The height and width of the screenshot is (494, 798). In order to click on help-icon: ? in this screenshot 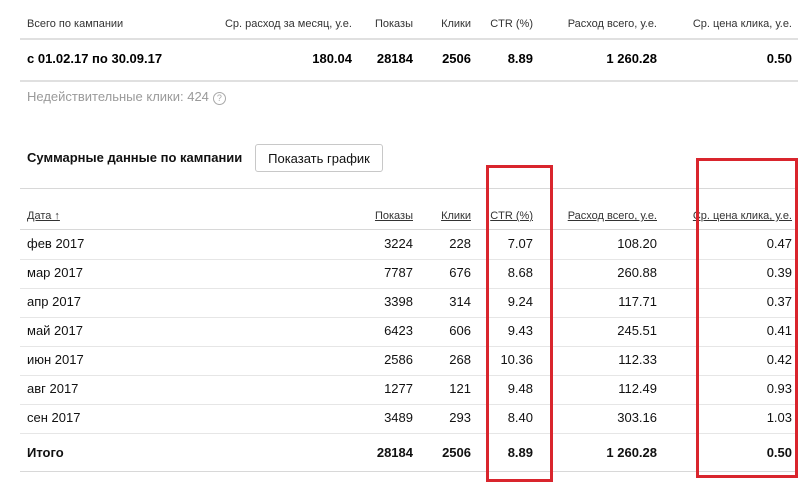, I will do `click(219, 98)`.